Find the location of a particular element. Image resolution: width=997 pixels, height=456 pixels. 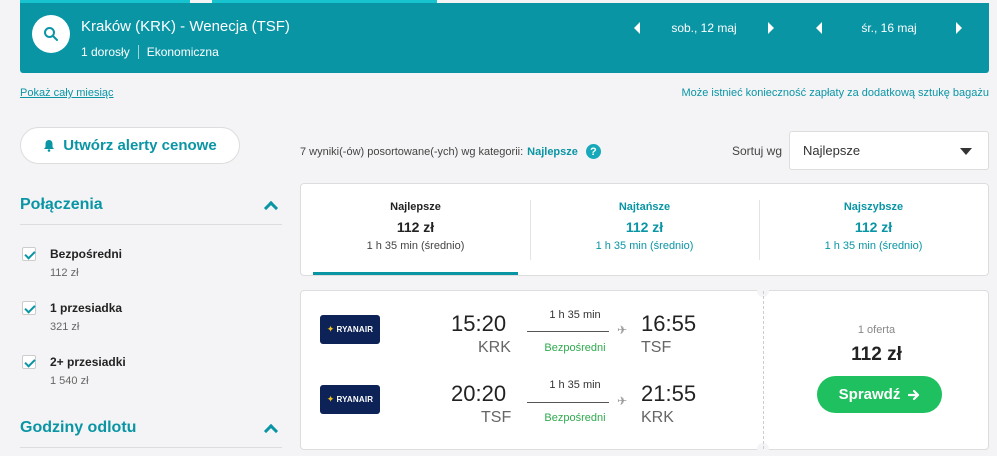

create-price-alert-button: Utwórz alerty cenowe is located at coordinates (130, 145).